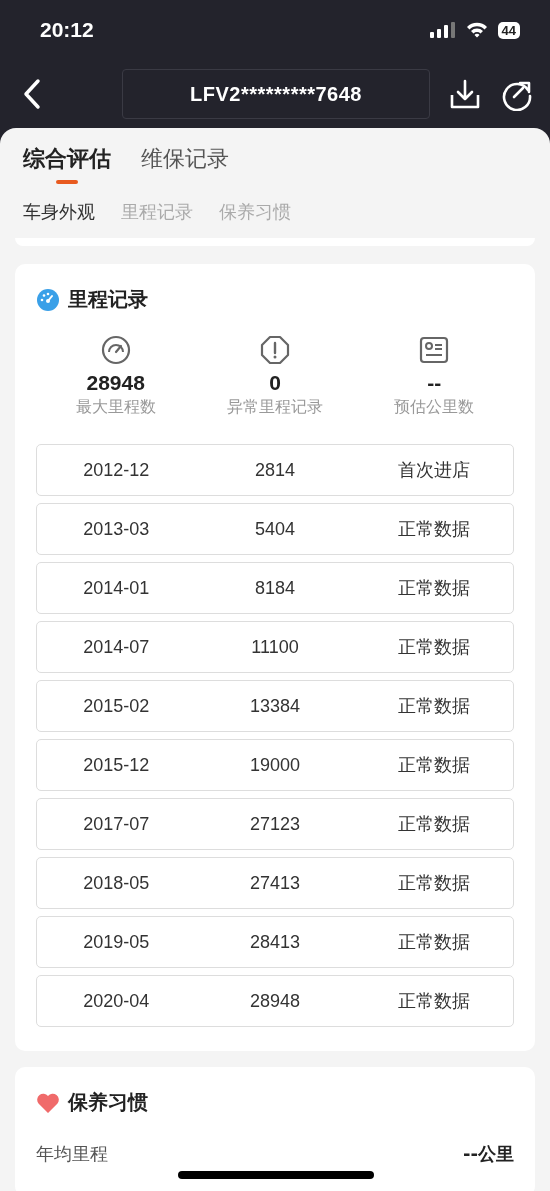 The width and height of the screenshot is (550, 1191). Describe the element at coordinates (275, 350) in the screenshot. I see `alert-icon` at that location.